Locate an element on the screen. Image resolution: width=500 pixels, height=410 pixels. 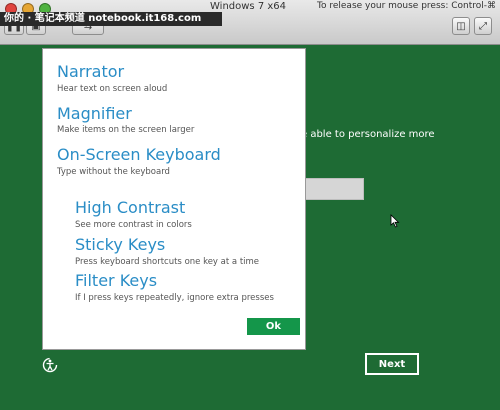
mouse-cursor-icon is located at coordinates (395, 221).